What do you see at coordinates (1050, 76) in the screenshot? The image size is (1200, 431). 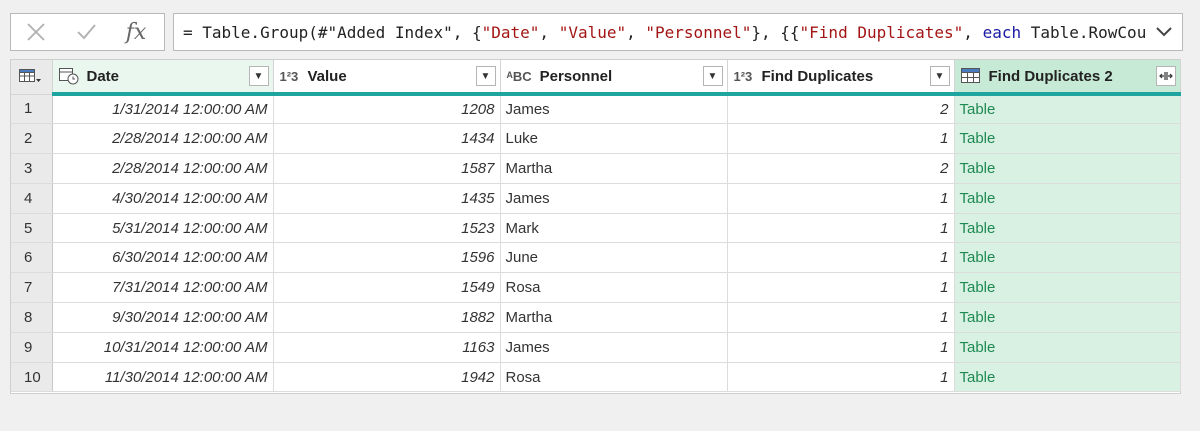 I see `column-label: Find Duplicates 2` at bounding box center [1050, 76].